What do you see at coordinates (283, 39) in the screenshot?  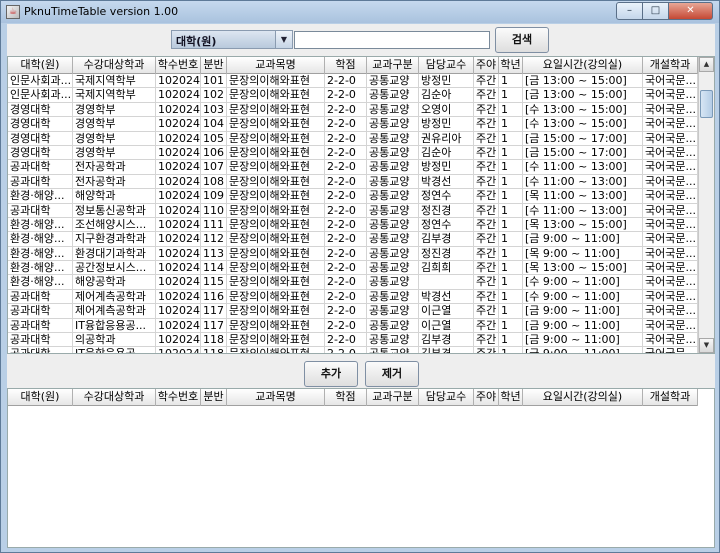 I see `chevron-down-icon: ▼` at bounding box center [283, 39].